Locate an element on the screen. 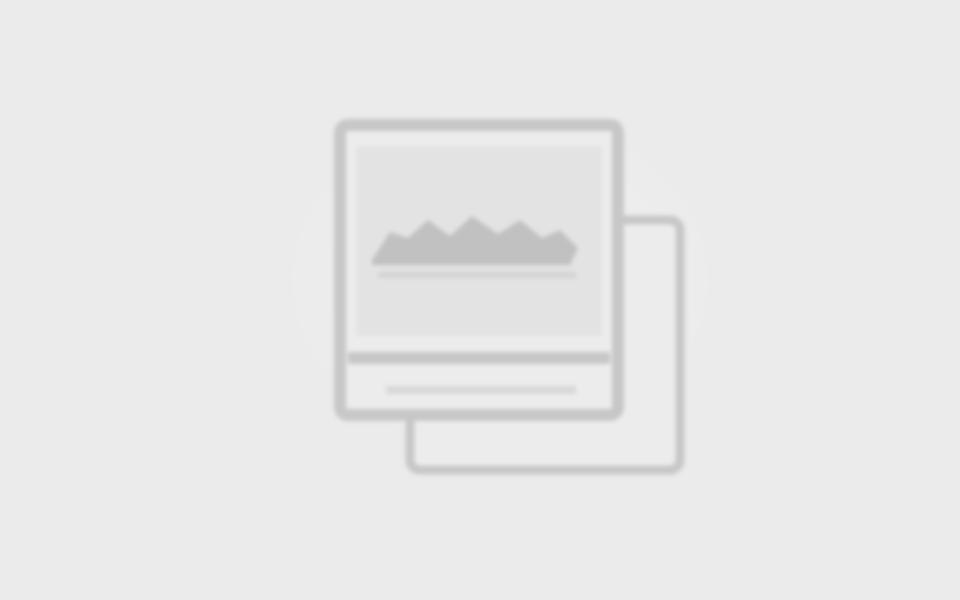  caption-separator-bar is located at coordinates (479, 358).